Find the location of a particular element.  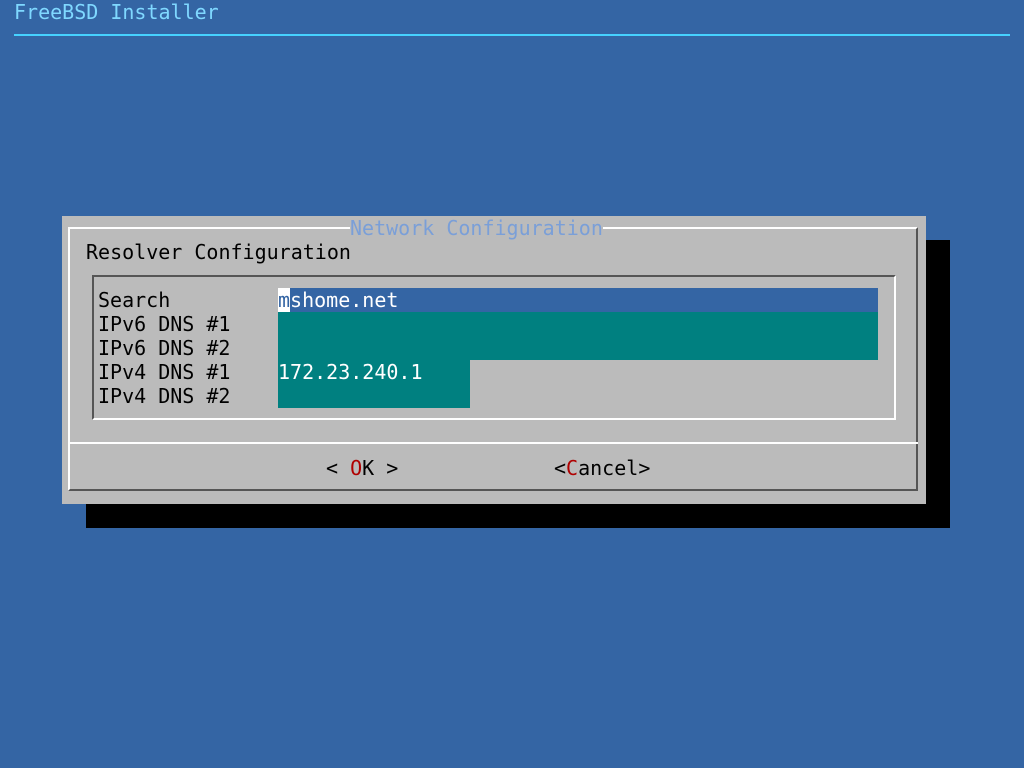

ipv6-dns-2-field is located at coordinates (578, 348).